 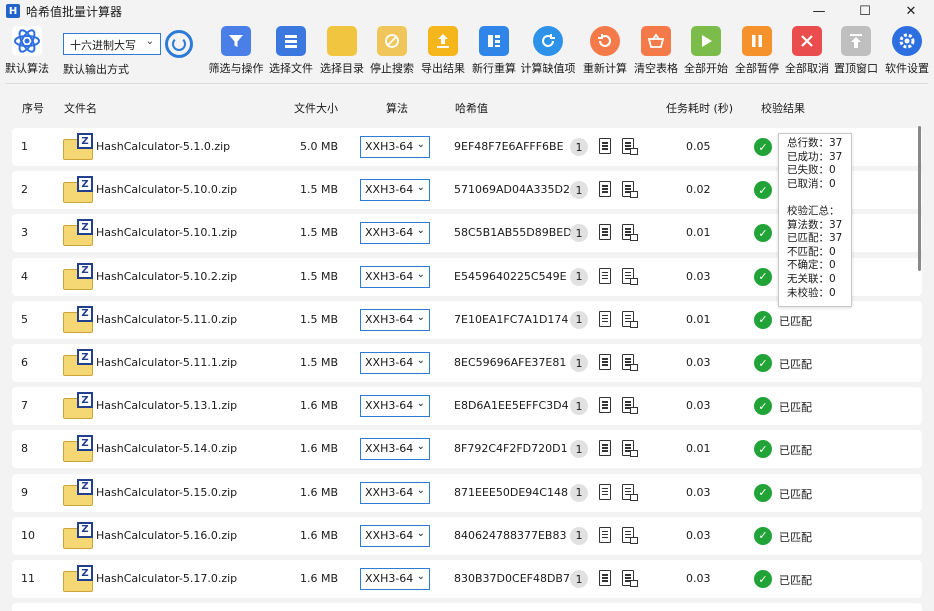 What do you see at coordinates (291, 51) in the screenshot?
I see `select-files-button: 选择文件` at bounding box center [291, 51].